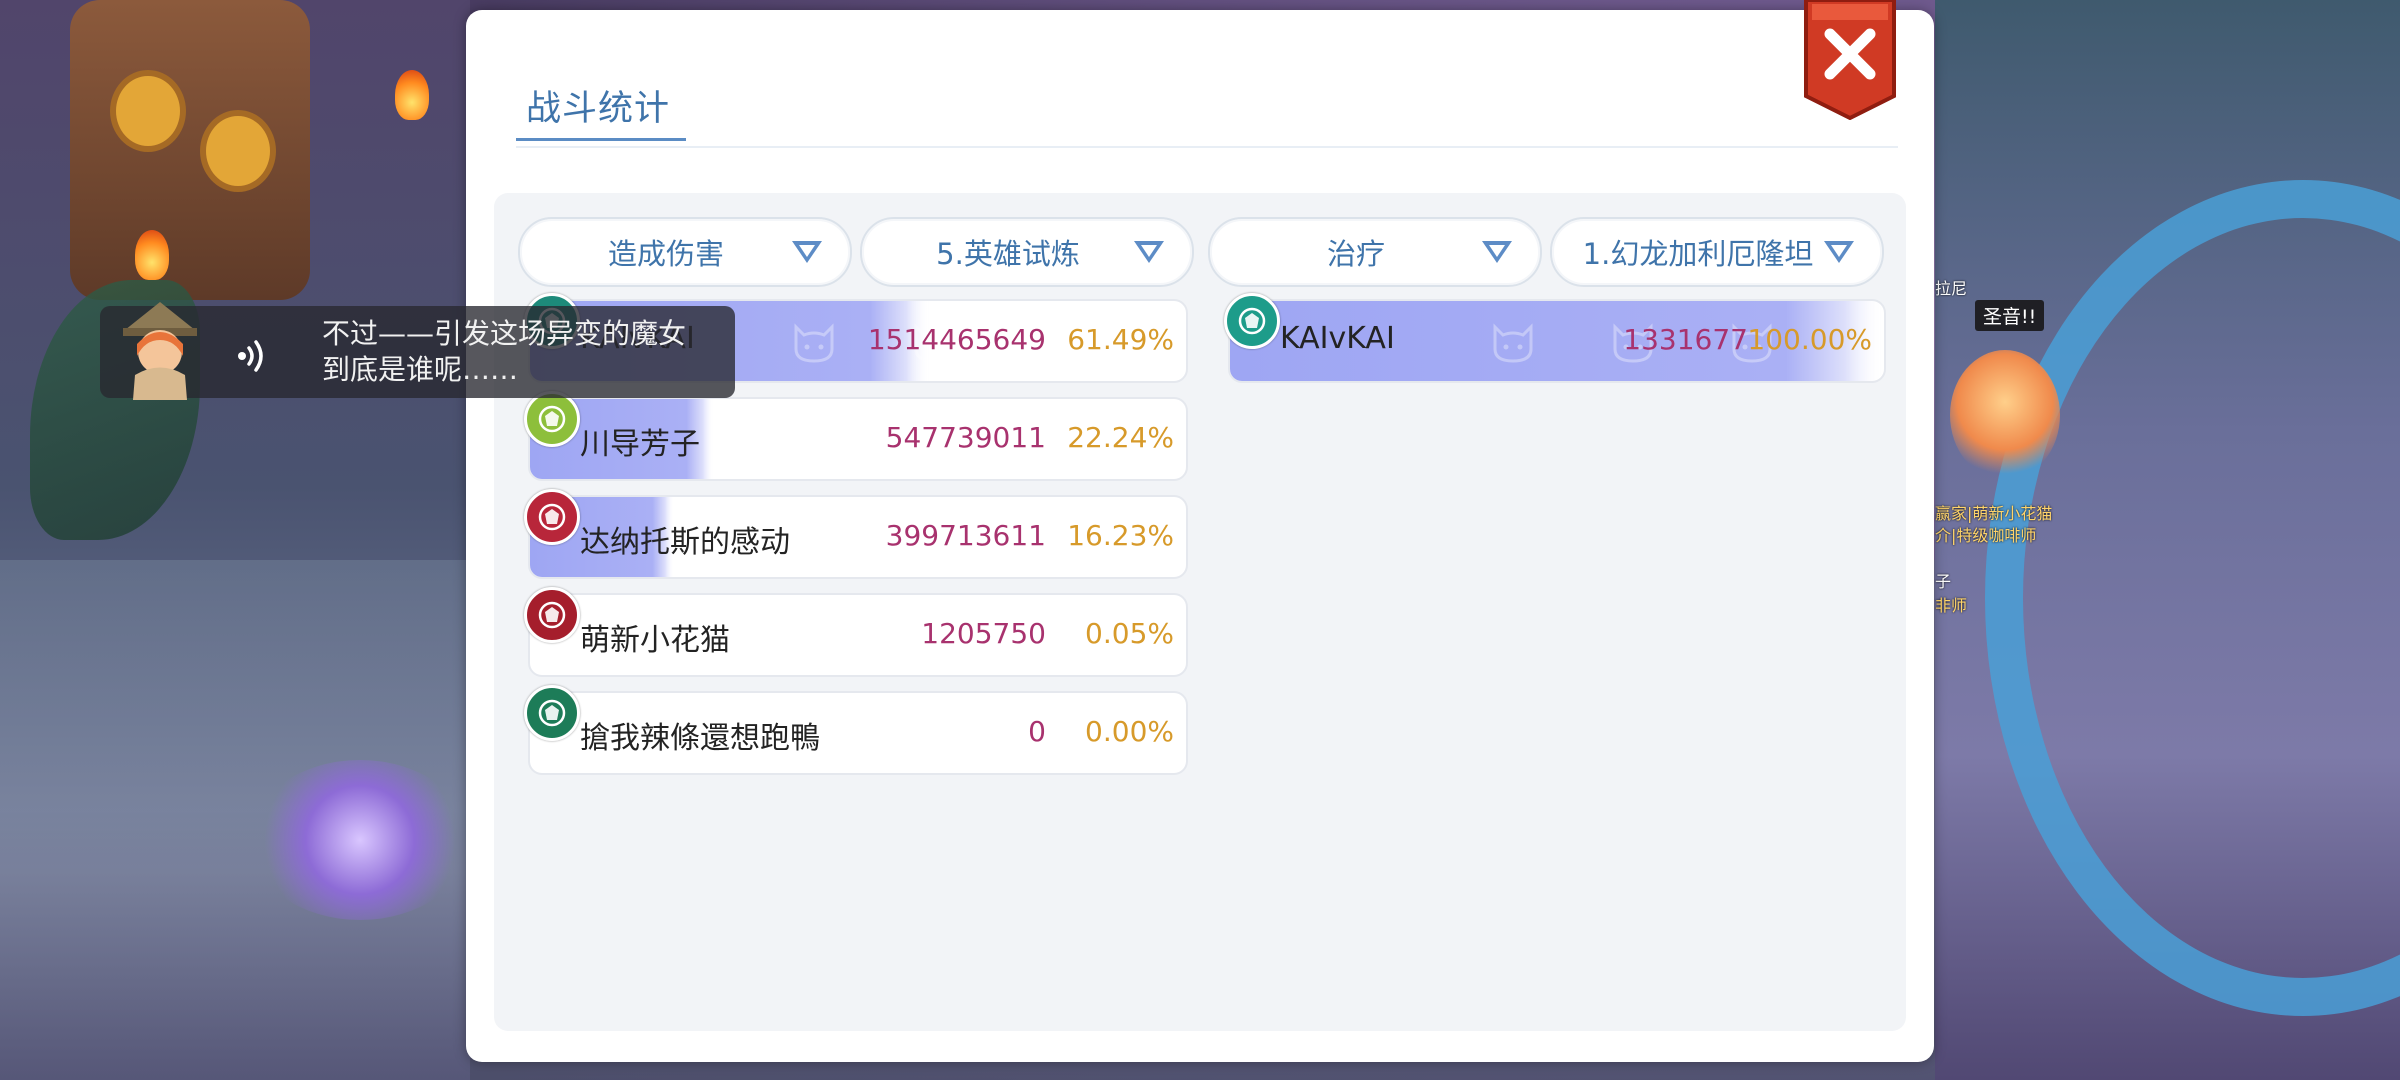  Describe the element at coordinates (858, 537) in the screenshot. I see `ranking-row: 达纳托斯的感动 399713611 16.23%` at that location.